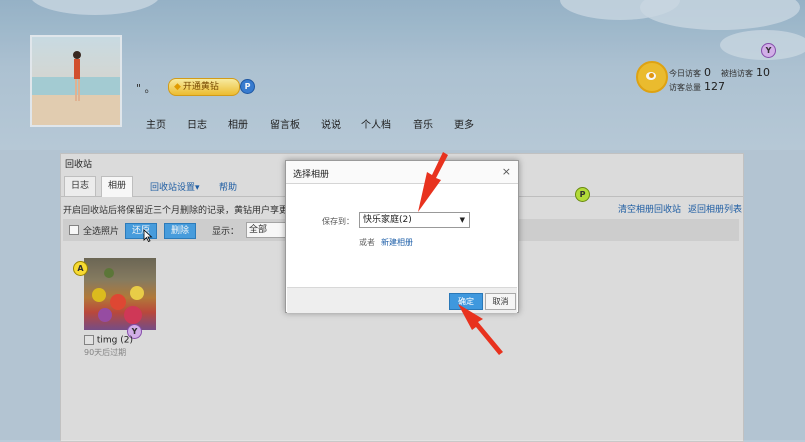 This screenshot has width=805, height=442. Describe the element at coordinates (460, 253) in the screenshot. I see `annotation-arrows` at that location.